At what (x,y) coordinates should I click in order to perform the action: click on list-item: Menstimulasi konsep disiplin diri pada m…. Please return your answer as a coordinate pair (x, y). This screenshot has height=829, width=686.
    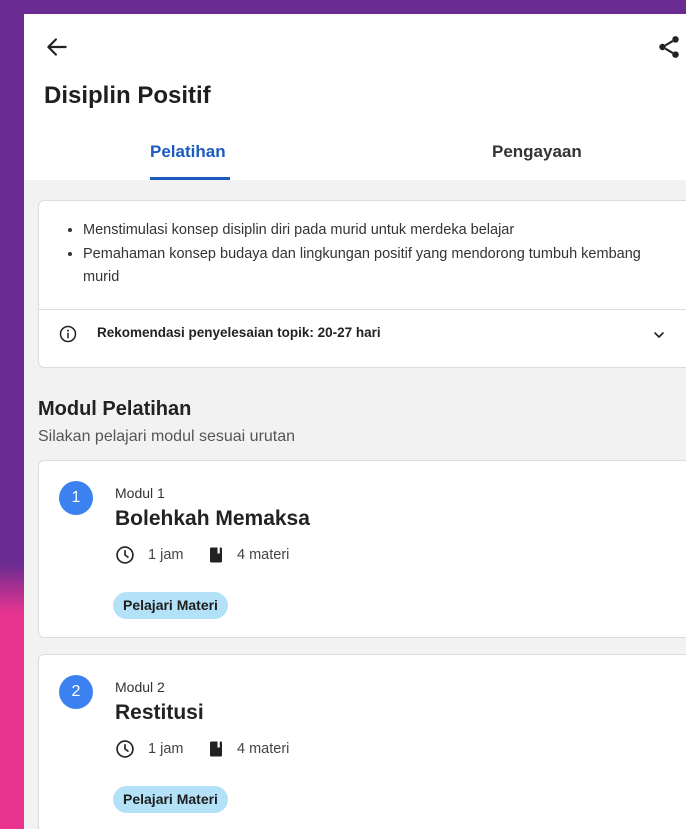
    Looking at the image, I should click on (384, 231).